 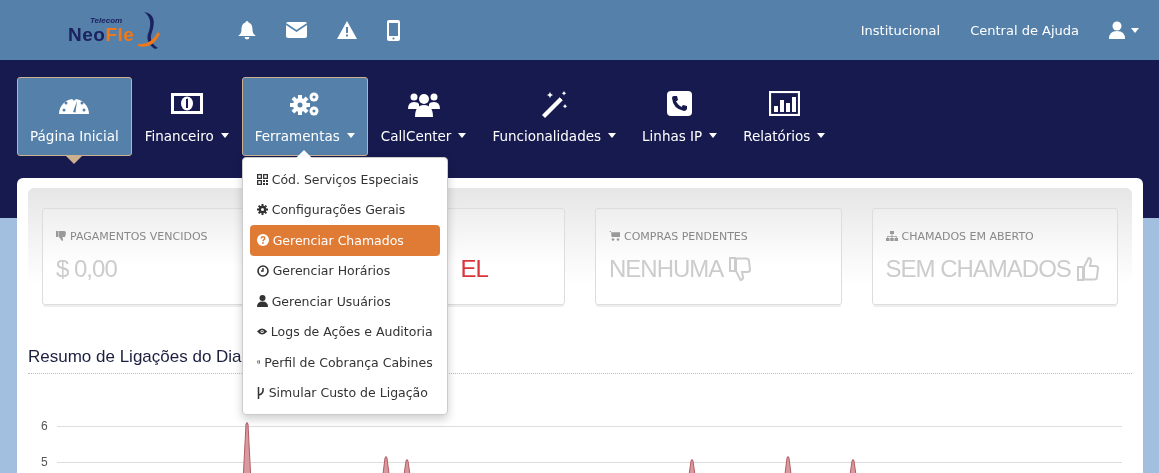 What do you see at coordinates (347, 30) in the screenshot?
I see `warning-icon` at bounding box center [347, 30].